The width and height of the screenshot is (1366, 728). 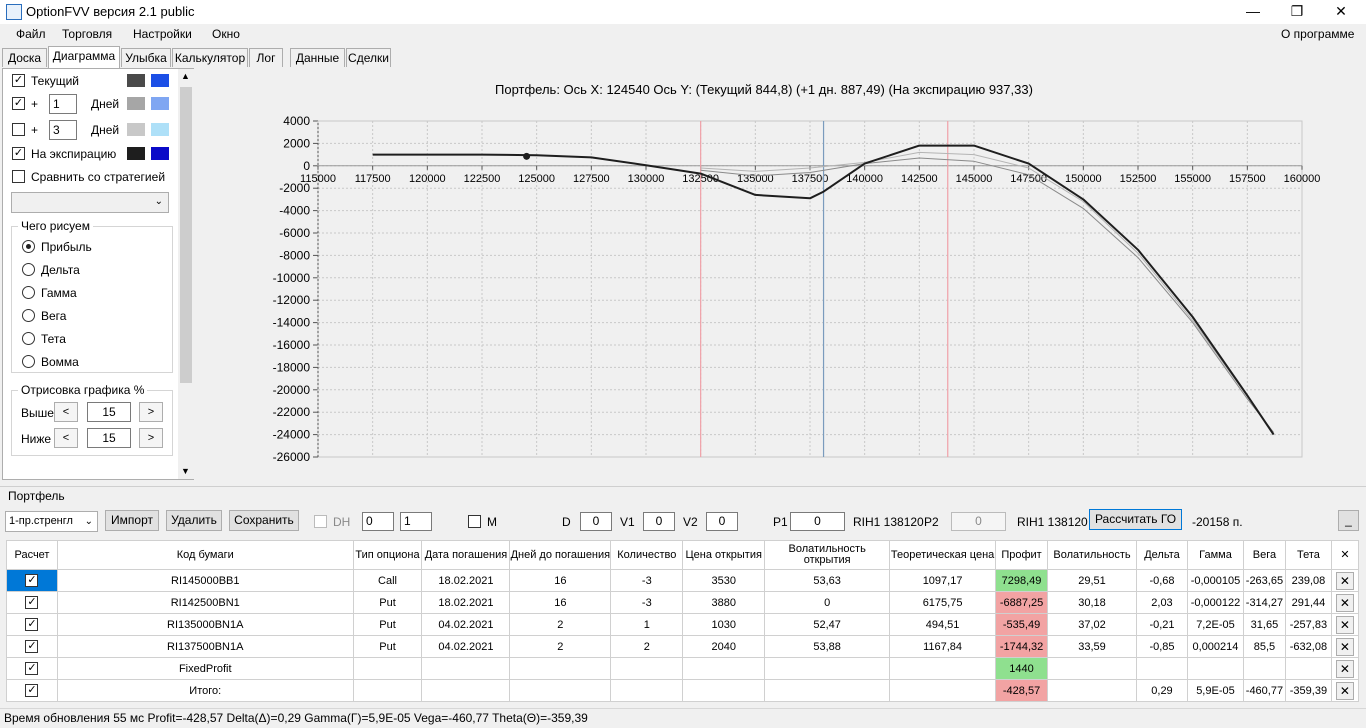 I want to click on below-increase-button: >, so click(x=151, y=438).